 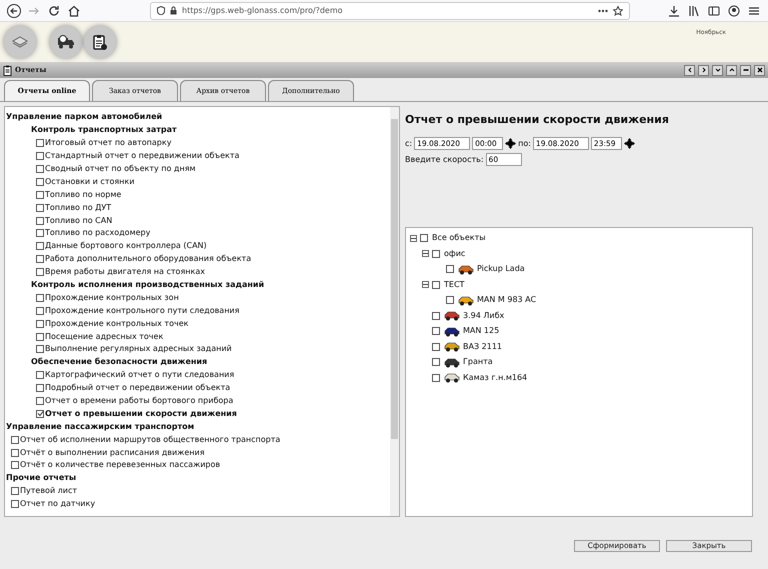 I want to click on report-item: Время работы двигателя на стоянках, so click(x=125, y=272).